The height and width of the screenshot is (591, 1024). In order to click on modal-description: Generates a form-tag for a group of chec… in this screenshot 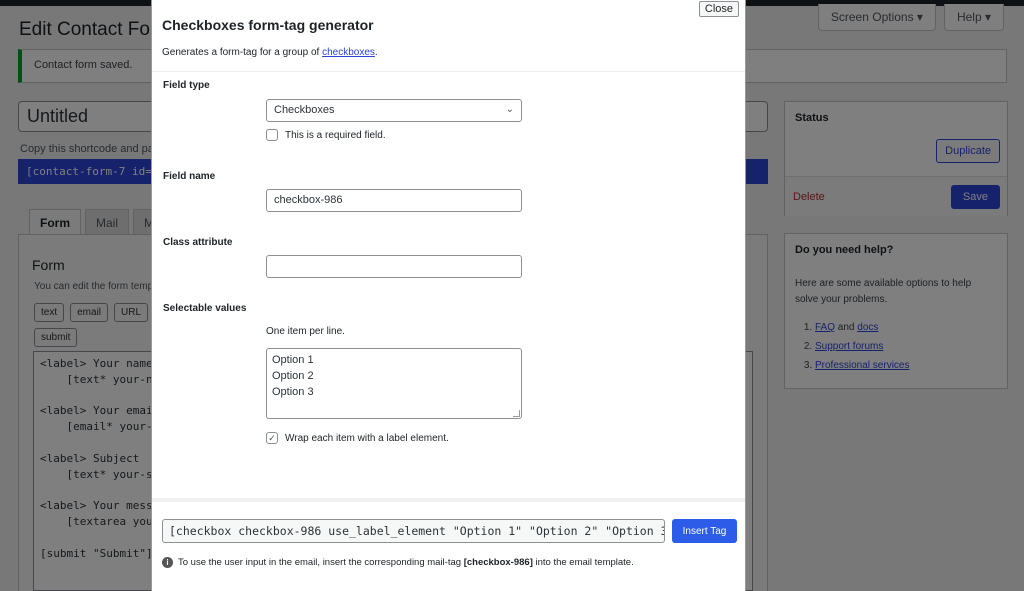, I will do `click(270, 52)`.